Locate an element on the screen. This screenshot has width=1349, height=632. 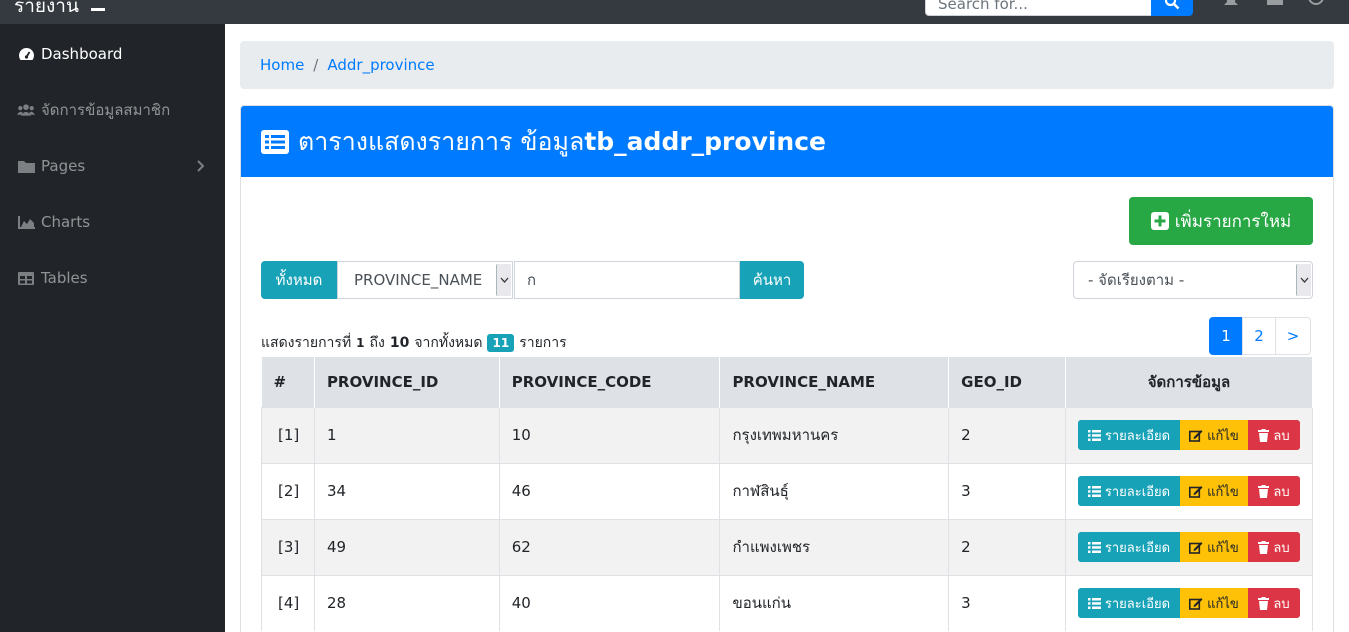
card-title-prefix: ตารางแสดงรายการ ข้อมูล is located at coordinates (441, 141).